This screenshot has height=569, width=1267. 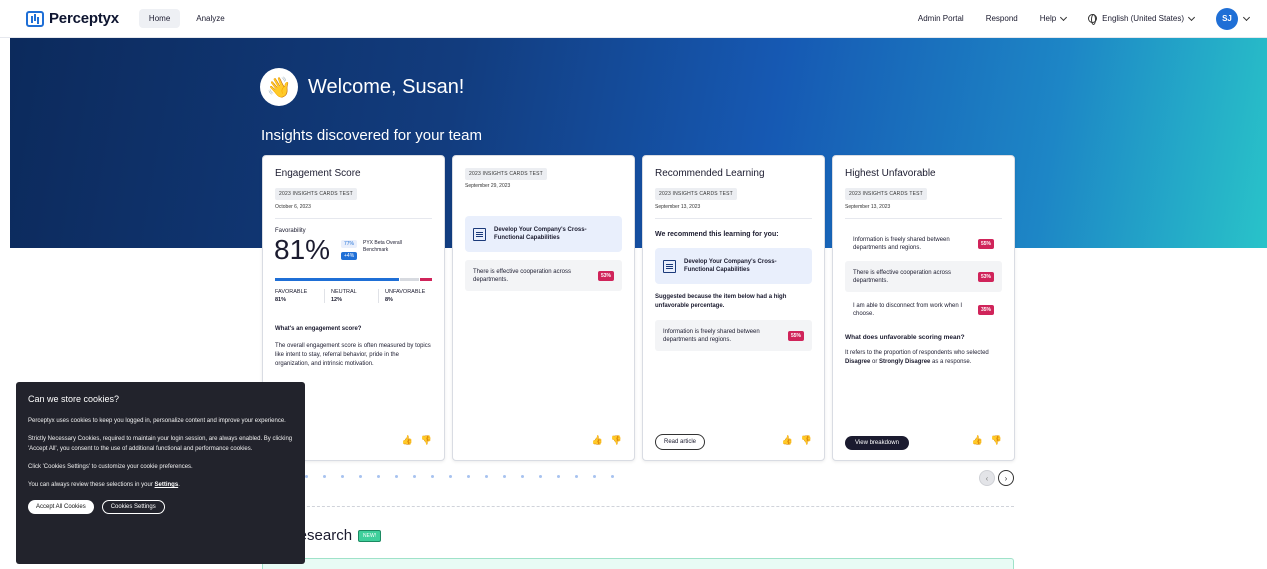 I want to click on engagement-question: What's an engagement score?, so click(x=318, y=329).